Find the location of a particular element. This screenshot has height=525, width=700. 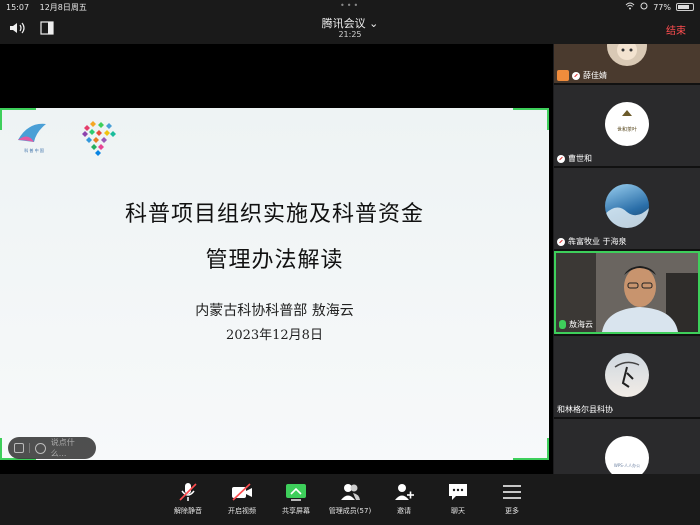

invite-label: 邀请 is located at coordinates (404, 511).